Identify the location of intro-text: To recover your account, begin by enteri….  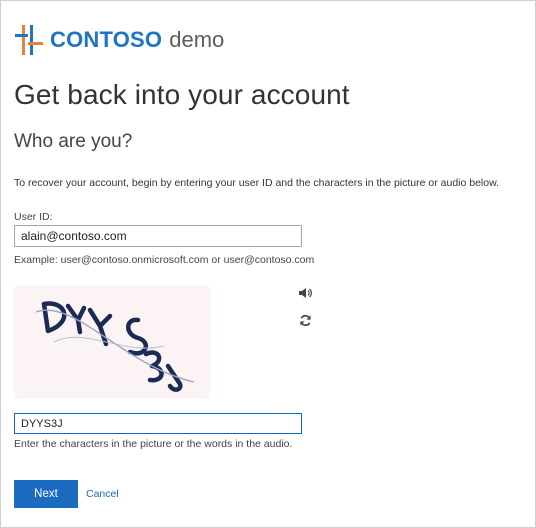
(257, 183).